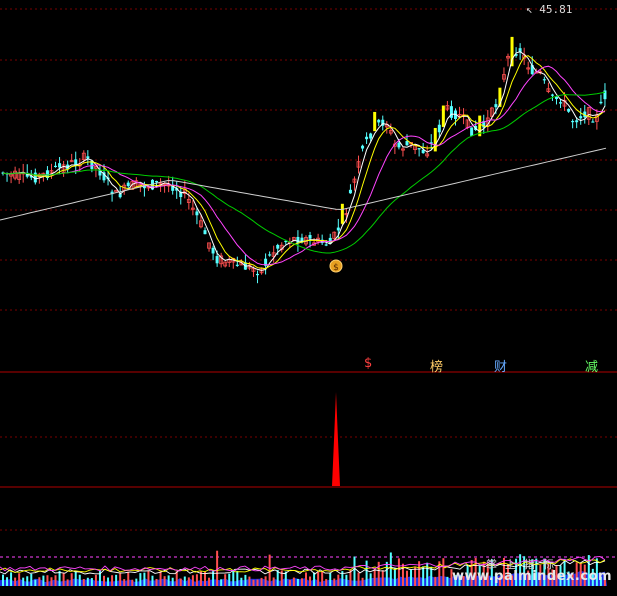 This screenshot has height=596, width=617. What do you see at coordinates (501, 367) in the screenshot?
I see `signal-label-3: 财` at bounding box center [501, 367].